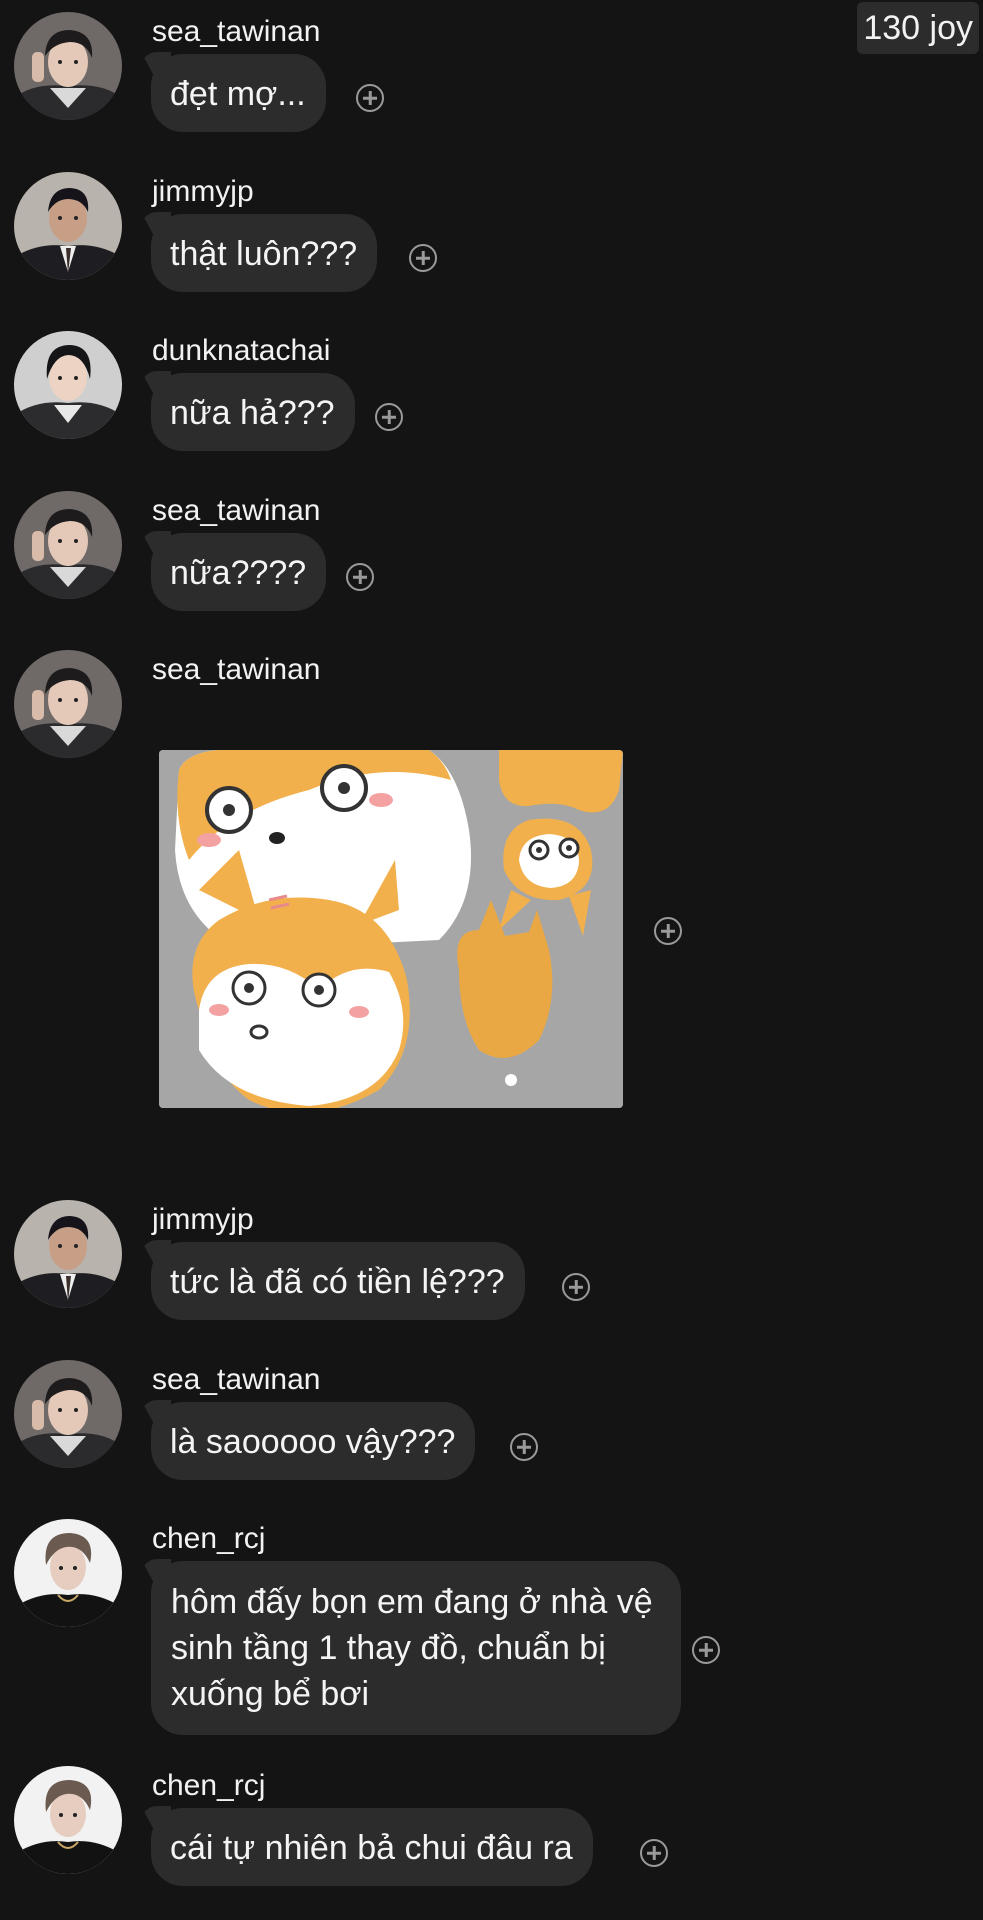 The width and height of the screenshot is (983, 1920). What do you see at coordinates (239, 572) in the screenshot?
I see `message-bubble: nữa????` at bounding box center [239, 572].